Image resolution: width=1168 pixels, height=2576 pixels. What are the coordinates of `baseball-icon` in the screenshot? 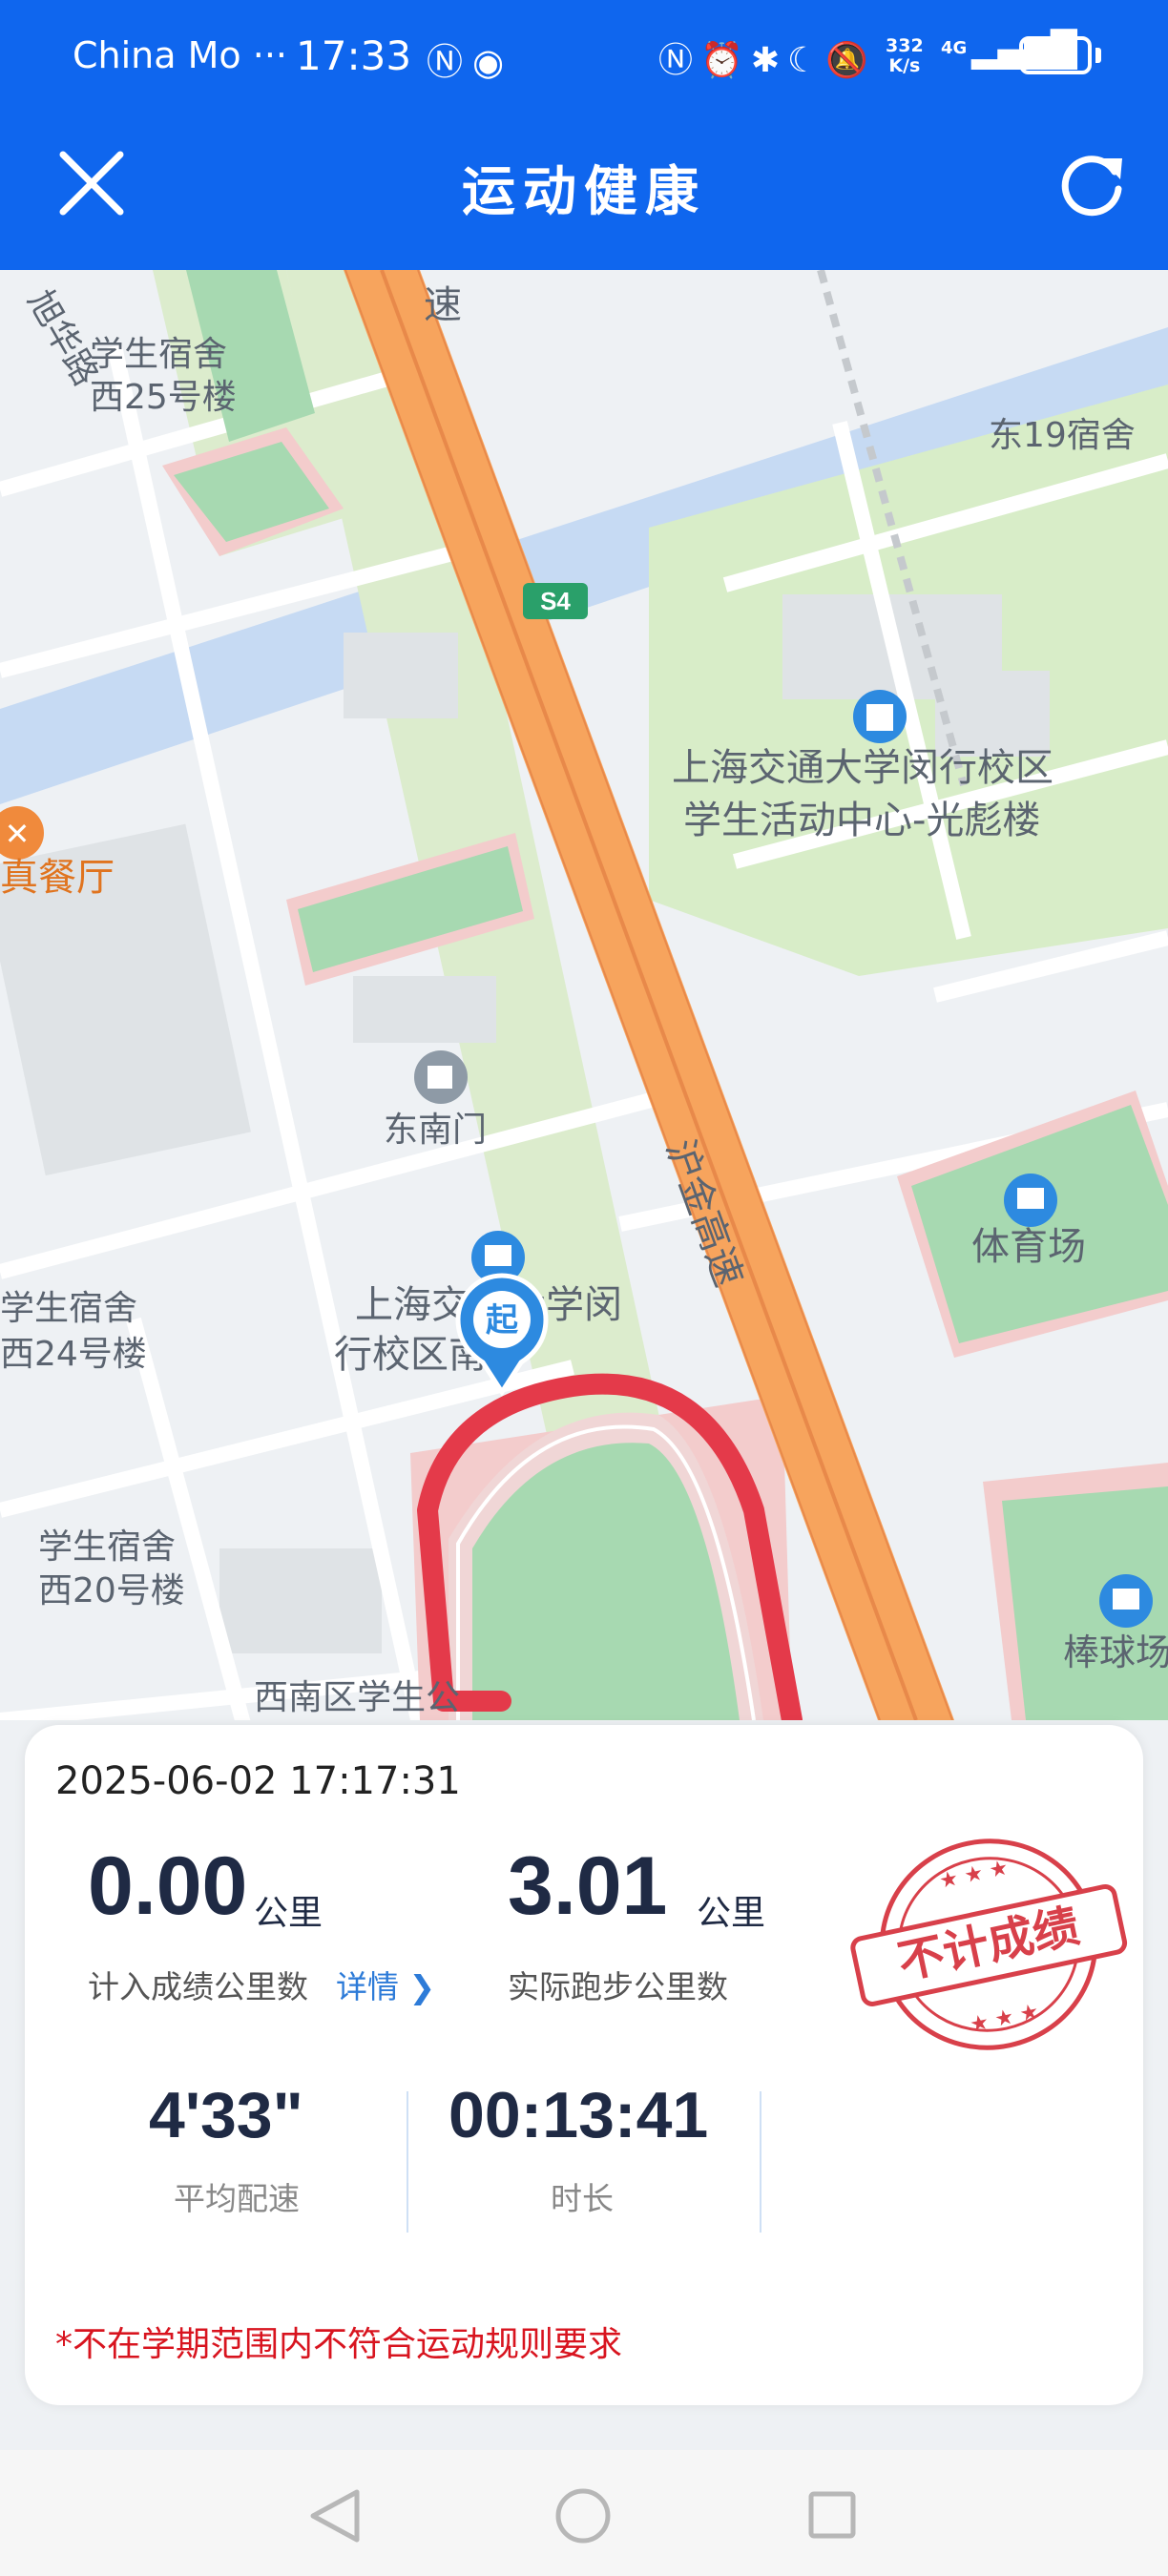 It's located at (1126, 1601).